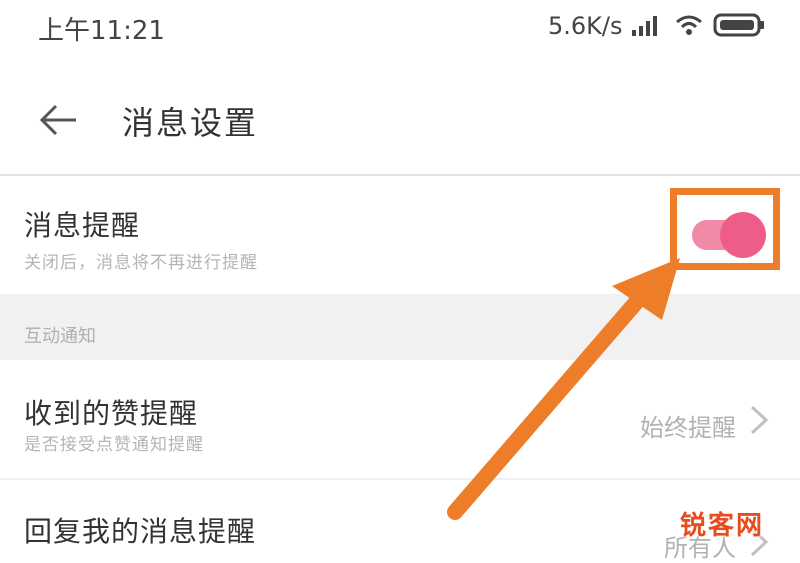 This screenshot has width=800, height=563. I want to click on back-arrow-icon, so click(58, 120).